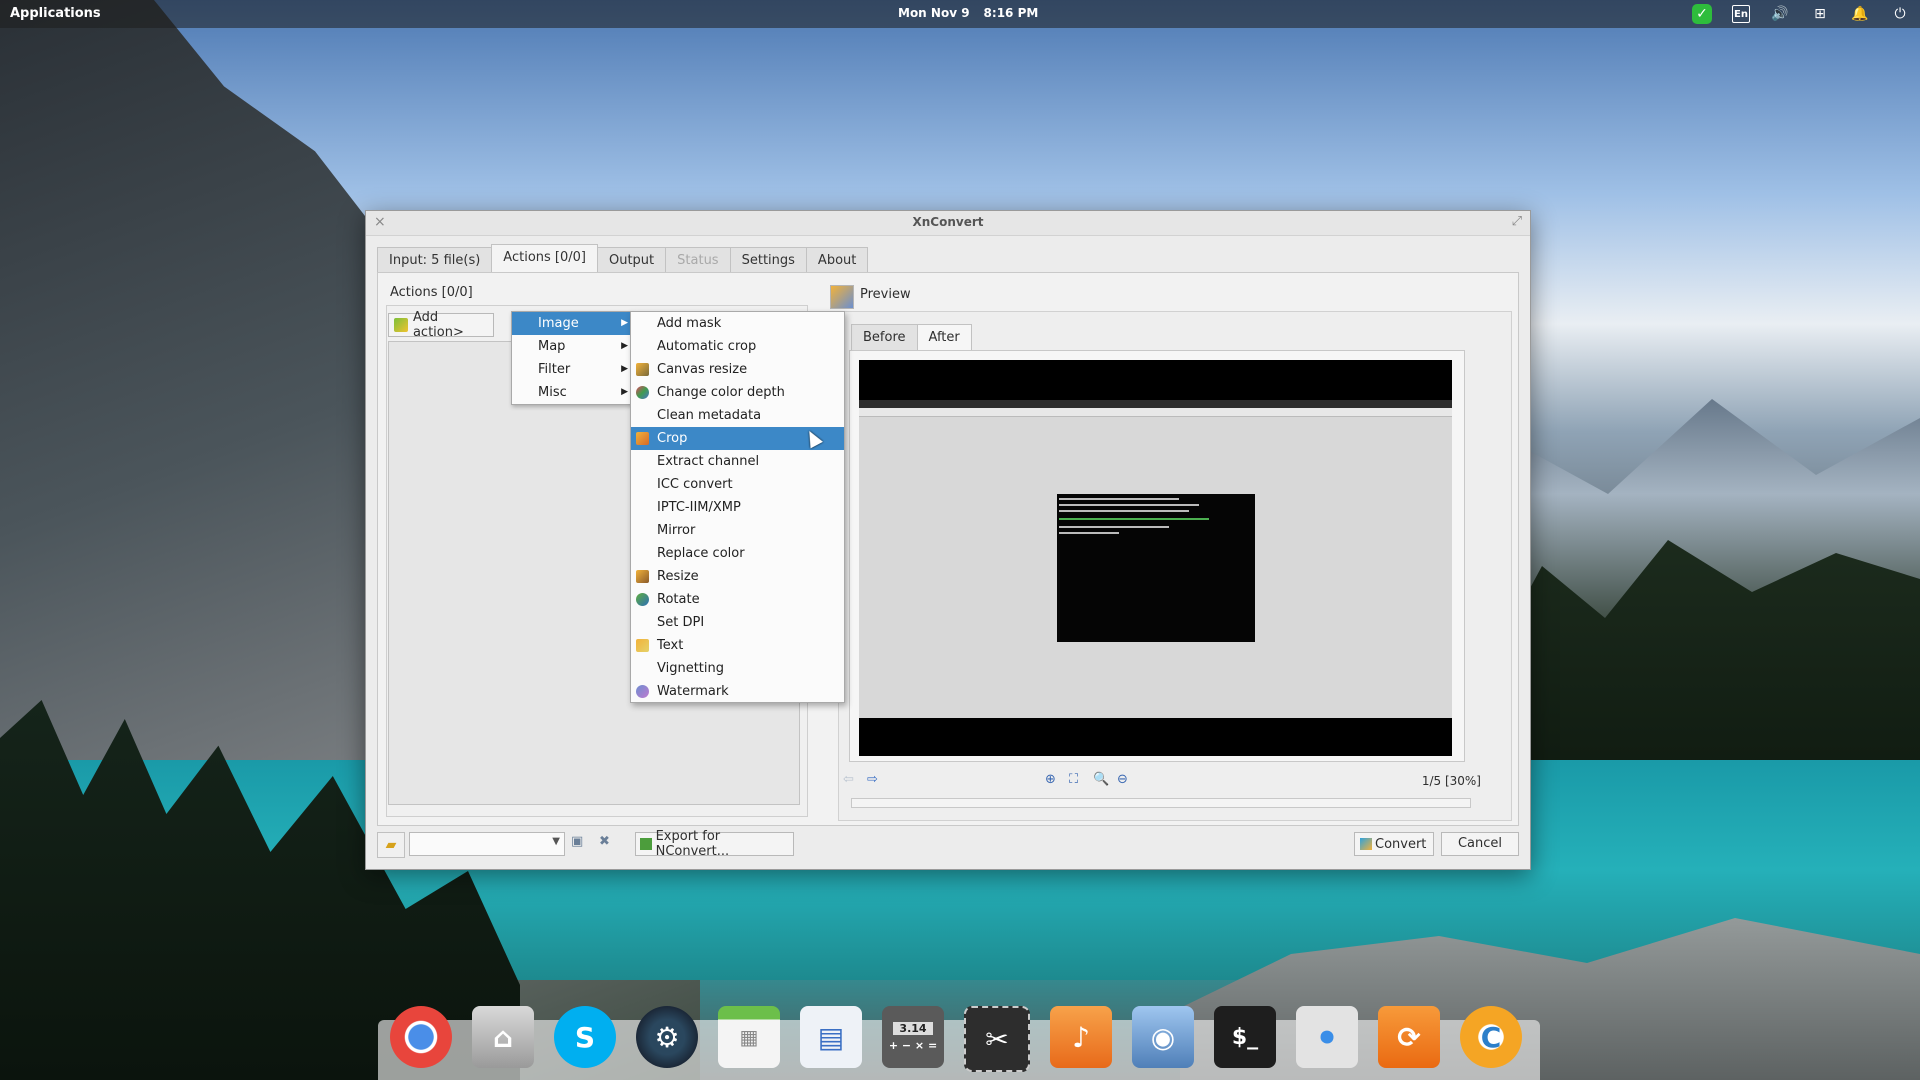 The width and height of the screenshot is (1920, 1080). I want to click on submenu-item-label: Crop, so click(672, 438).